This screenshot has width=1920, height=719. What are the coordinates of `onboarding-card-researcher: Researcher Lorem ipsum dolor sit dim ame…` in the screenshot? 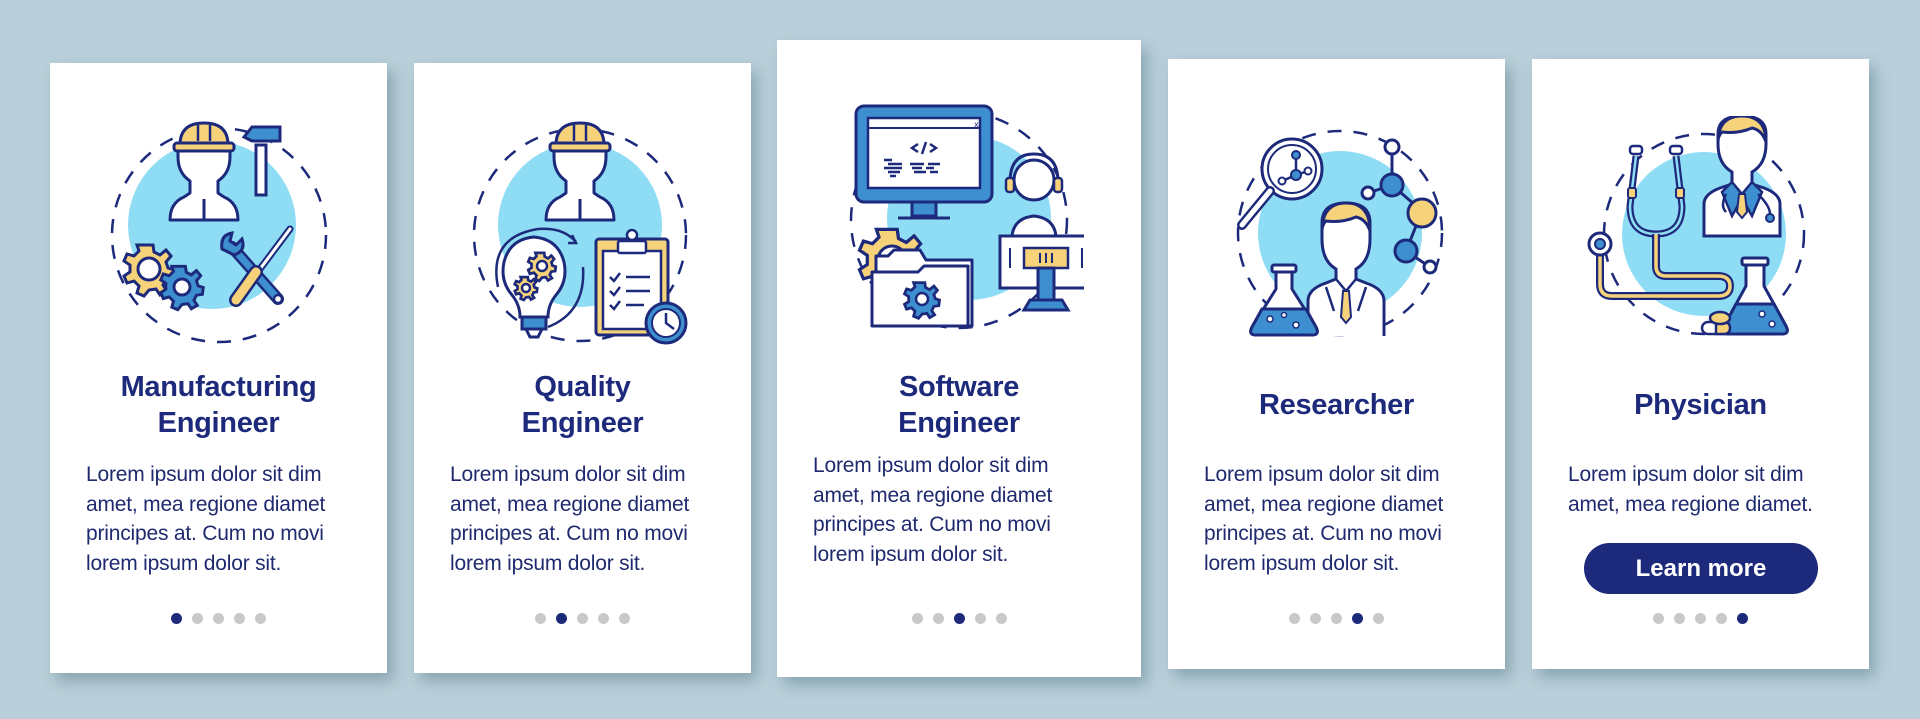 It's located at (1336, 364).